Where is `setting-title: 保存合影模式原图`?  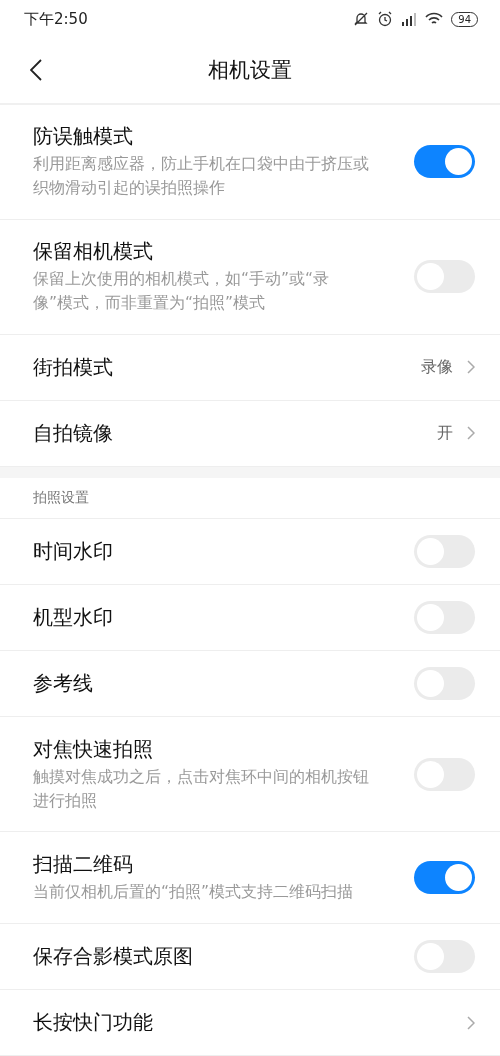
setting-title: 保存合影模式原图 is located at coordinates (113, 956).